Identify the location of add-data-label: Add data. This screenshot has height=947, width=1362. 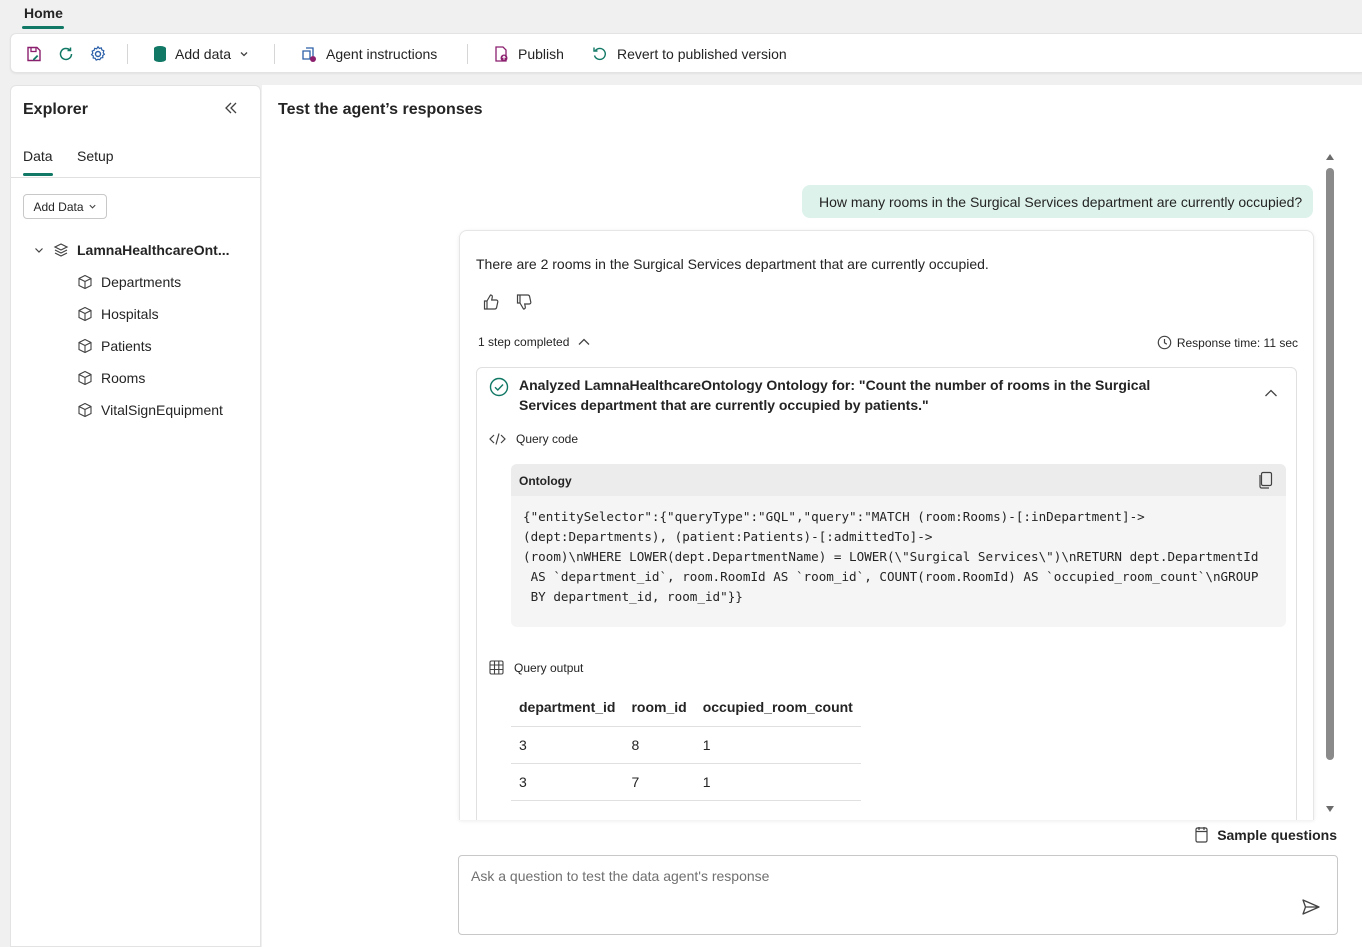
(203, 54).